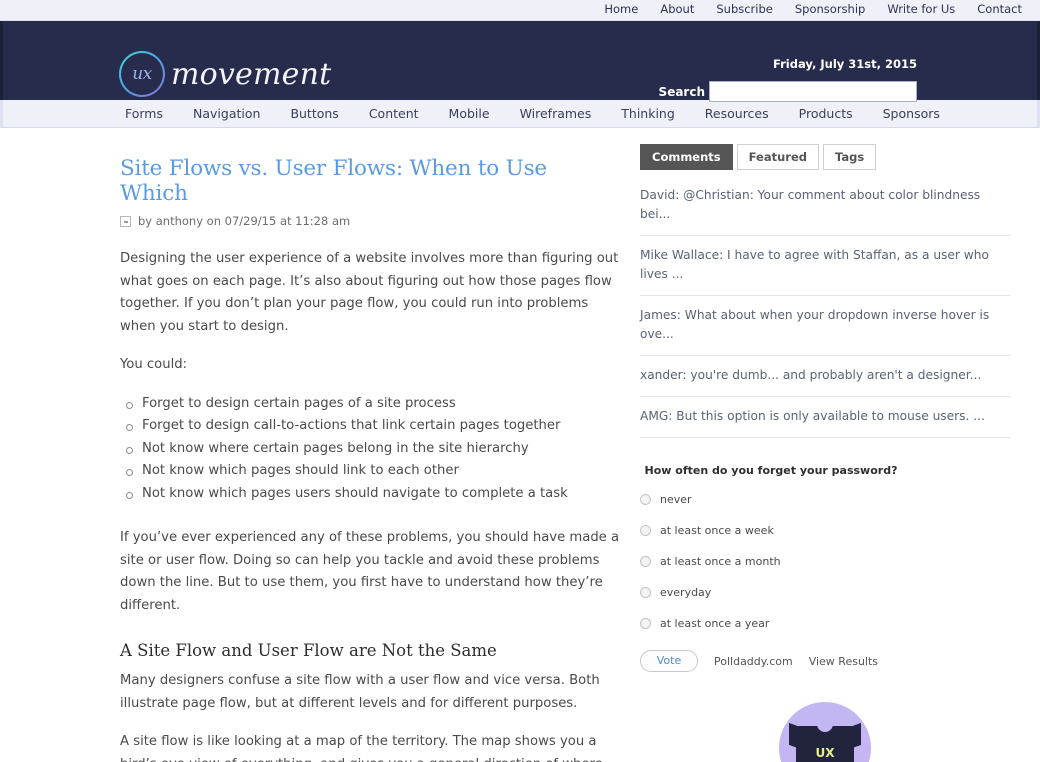 This screenshot has height=762, width=1040. I want to click on vote-button: Vote, so click(669, 661).